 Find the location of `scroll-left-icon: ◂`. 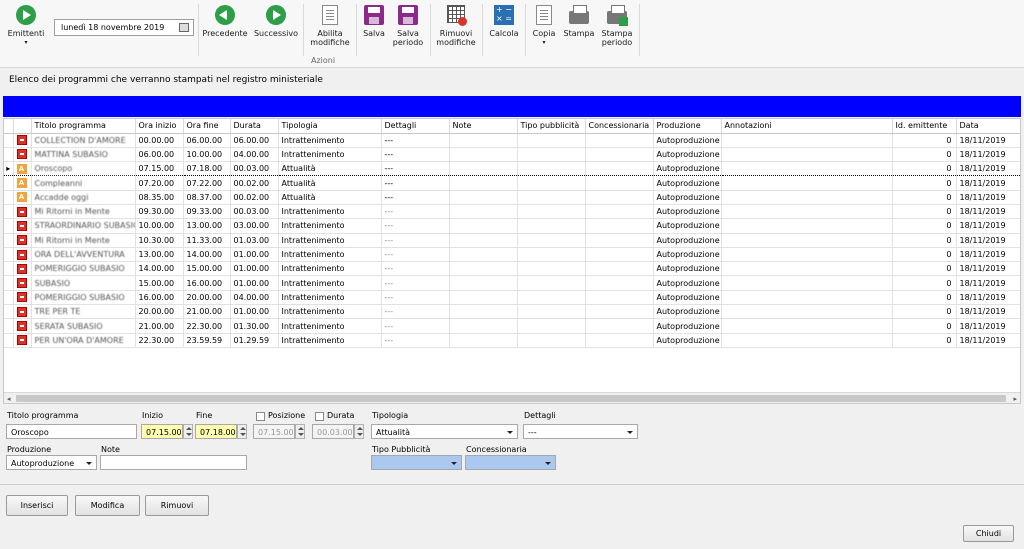

scroll-left-icon: ◂ is located at coordinates (9, 399).